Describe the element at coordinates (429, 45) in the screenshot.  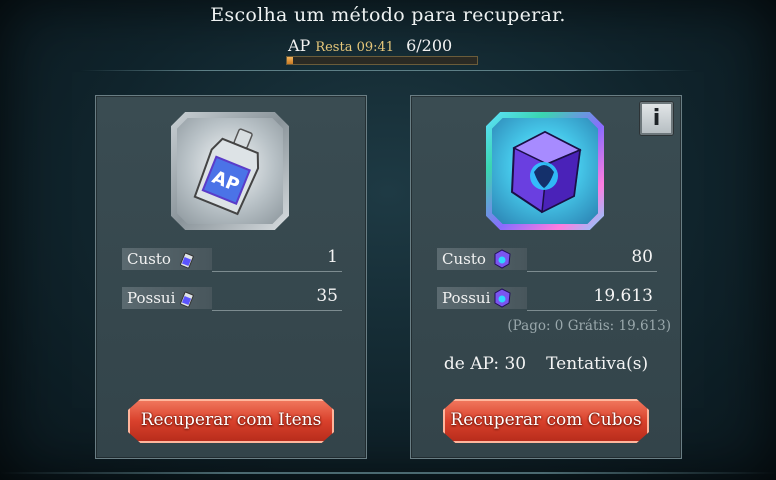
I see `ap-count: 6/200` at that location.